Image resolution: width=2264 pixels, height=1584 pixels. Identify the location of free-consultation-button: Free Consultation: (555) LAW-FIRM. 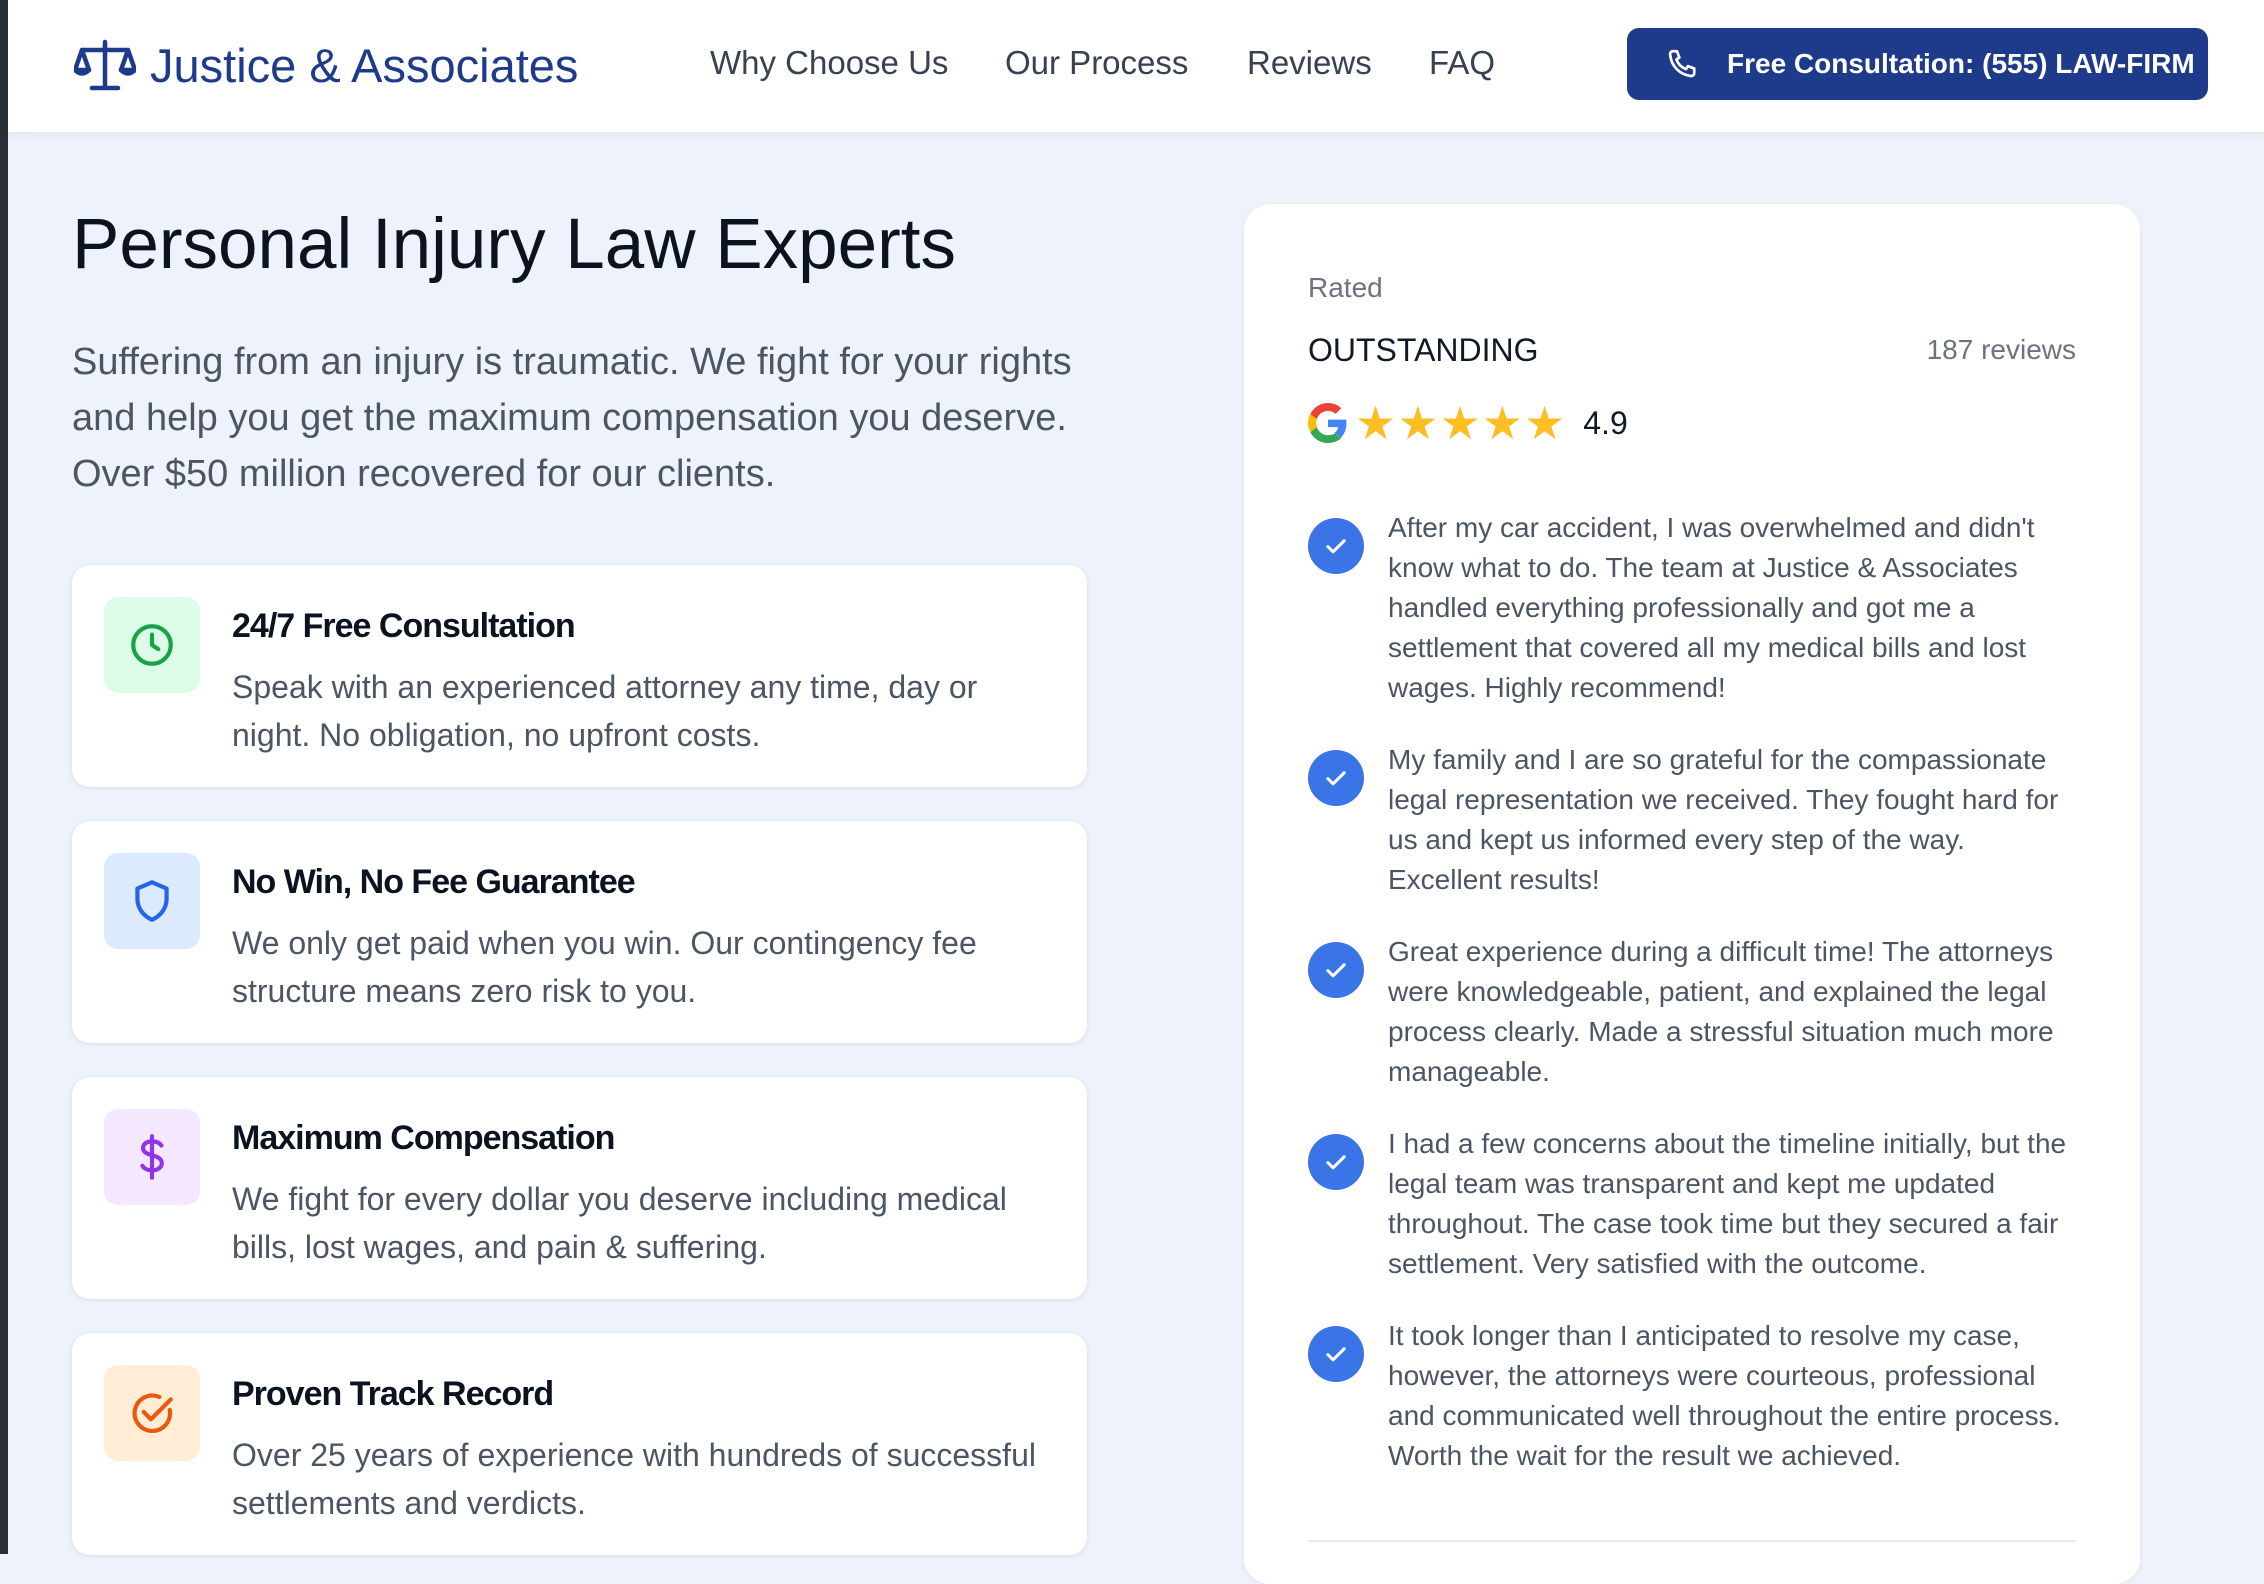
(1917, 64).